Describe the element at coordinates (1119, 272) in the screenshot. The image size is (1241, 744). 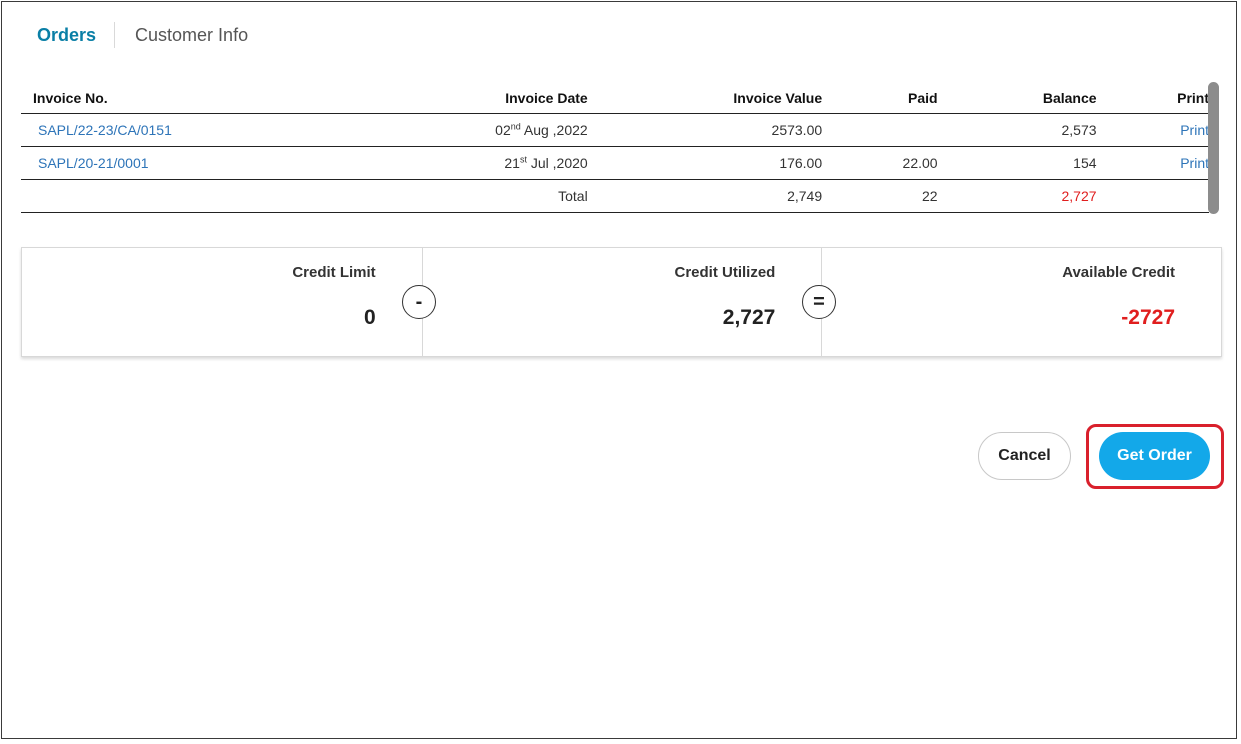
I see `available-credit-label: Available Credit` at that location.